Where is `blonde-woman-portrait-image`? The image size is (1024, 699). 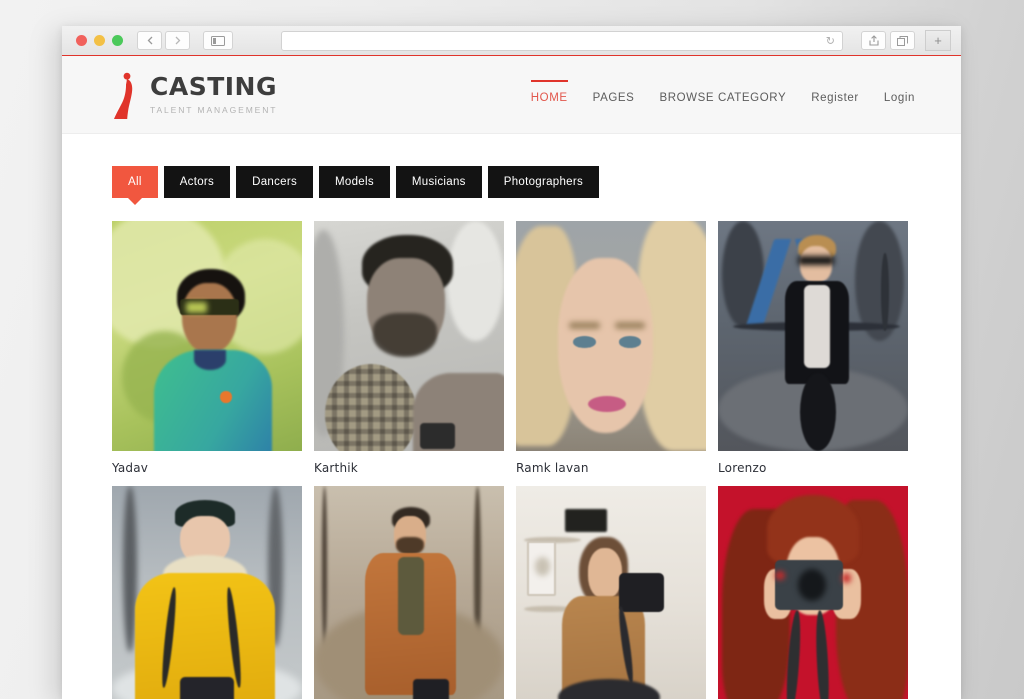
blonde-woman-portrait-image is located at coordinates (611, 336).